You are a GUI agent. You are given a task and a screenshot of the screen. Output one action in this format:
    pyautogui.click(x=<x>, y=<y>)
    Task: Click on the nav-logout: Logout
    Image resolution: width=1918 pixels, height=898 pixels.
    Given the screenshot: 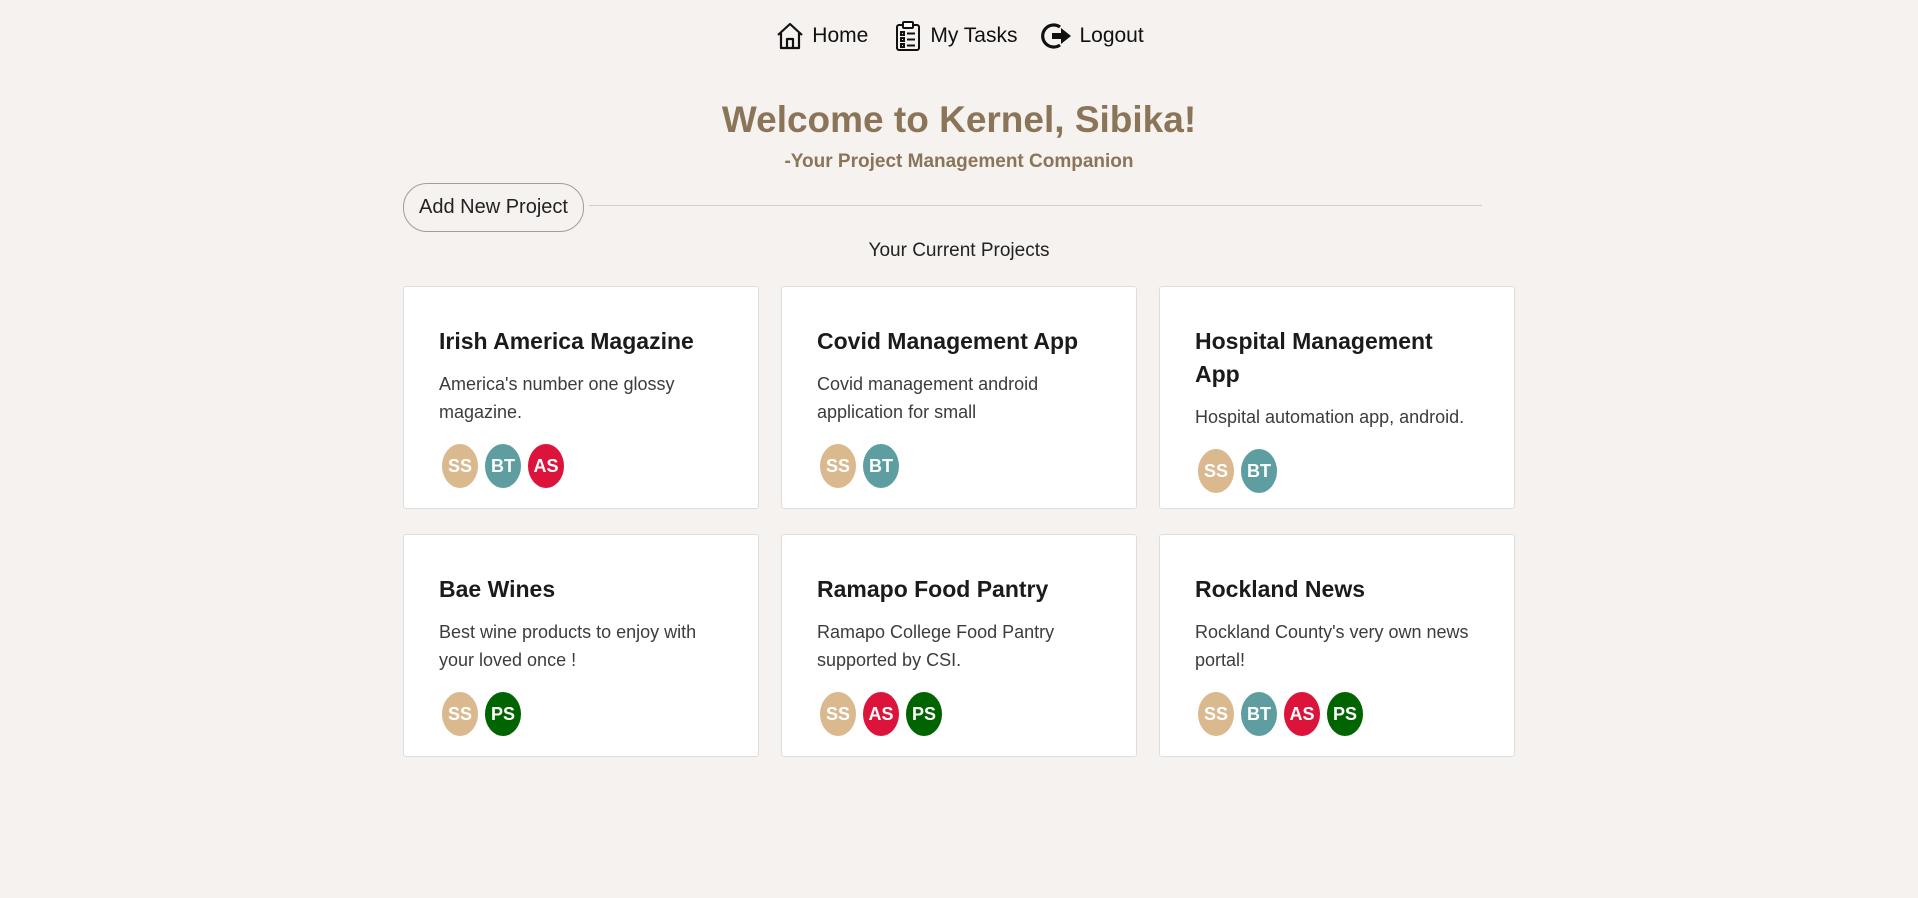 What is the action you would take?
    pyautogui.click(x=1092, y=36)
    